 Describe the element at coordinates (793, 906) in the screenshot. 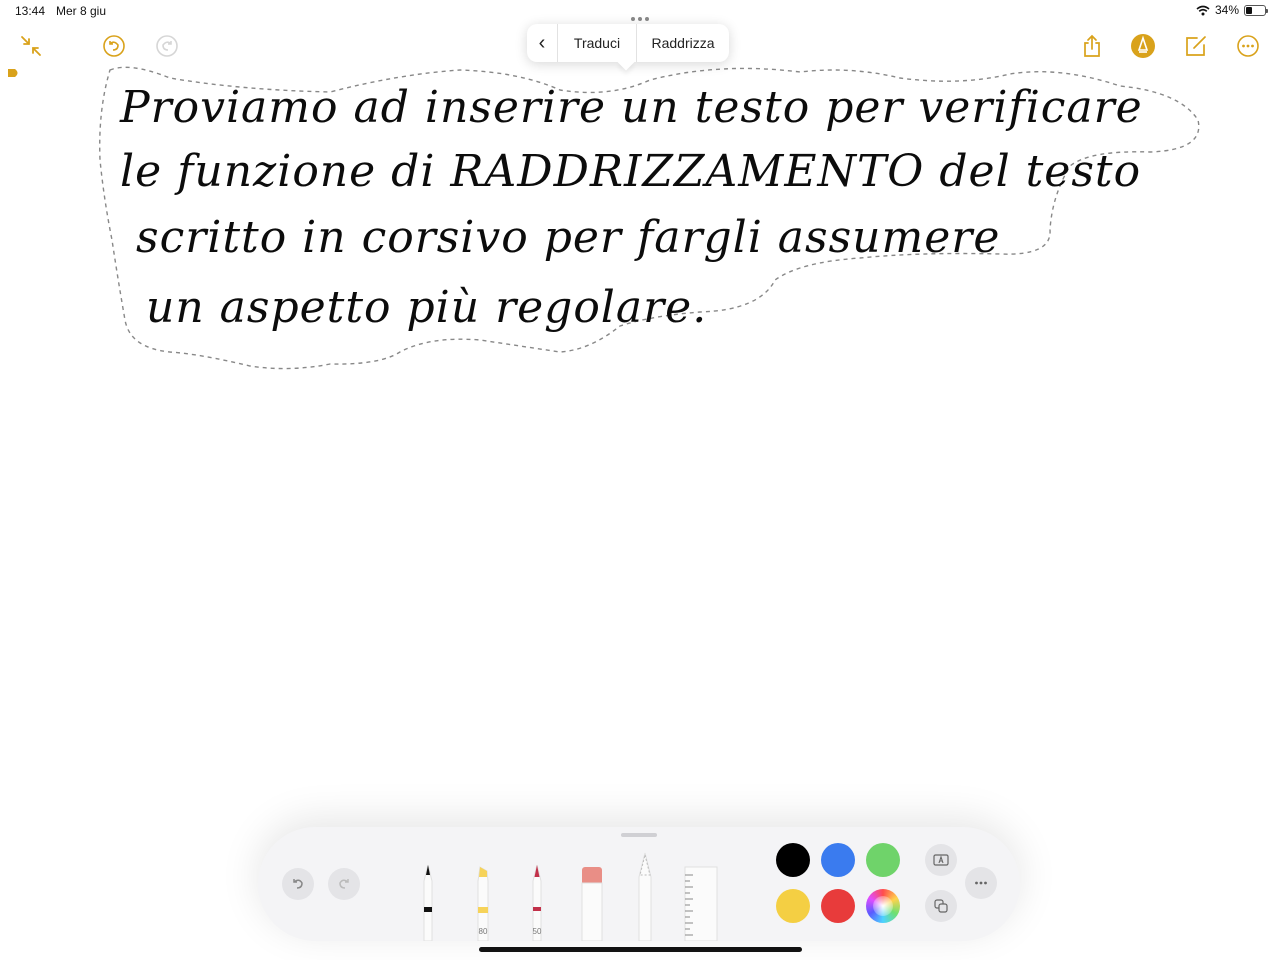

I see `color-yellow-swatch` at that location.